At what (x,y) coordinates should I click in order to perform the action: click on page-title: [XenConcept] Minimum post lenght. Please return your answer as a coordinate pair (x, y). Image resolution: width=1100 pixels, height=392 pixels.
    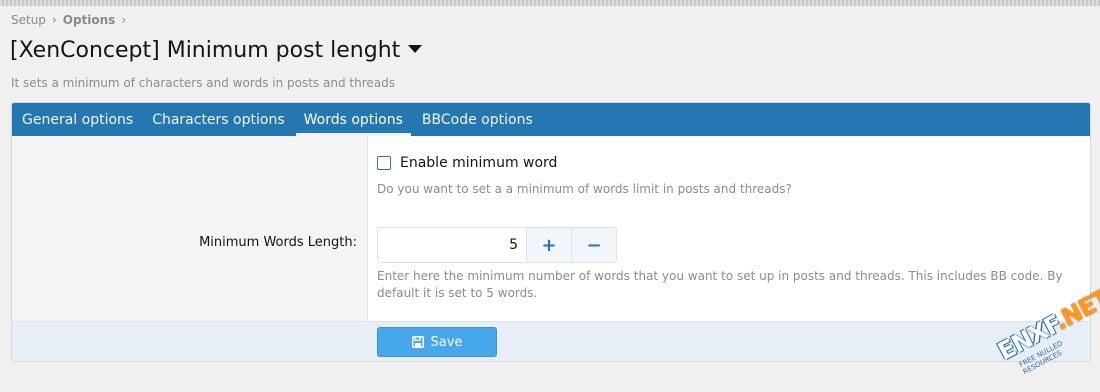
    Looking at the image, I should click on (216, 50).